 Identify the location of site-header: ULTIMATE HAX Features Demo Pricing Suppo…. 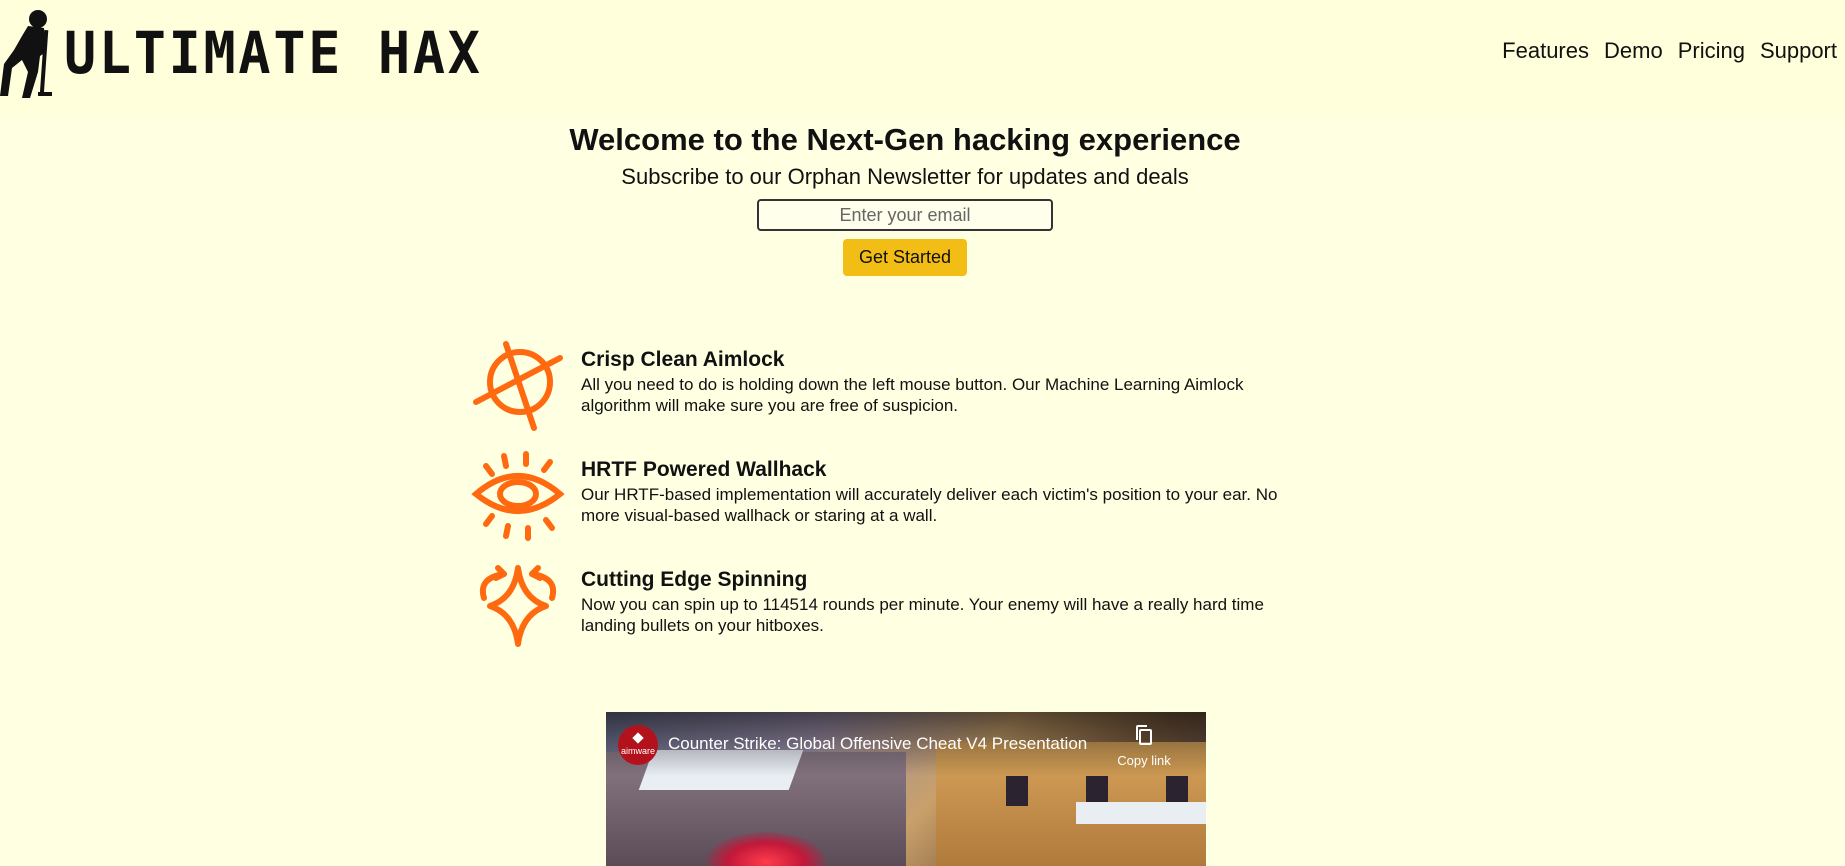
(922, 59).